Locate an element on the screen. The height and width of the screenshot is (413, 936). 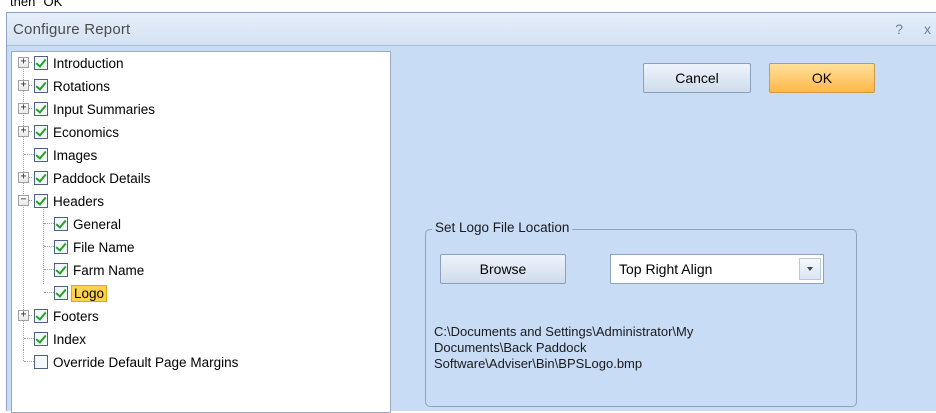
path-line: Software\Adviser\Bin\BPSLogo.bmp is located at coordinates (538, 363).